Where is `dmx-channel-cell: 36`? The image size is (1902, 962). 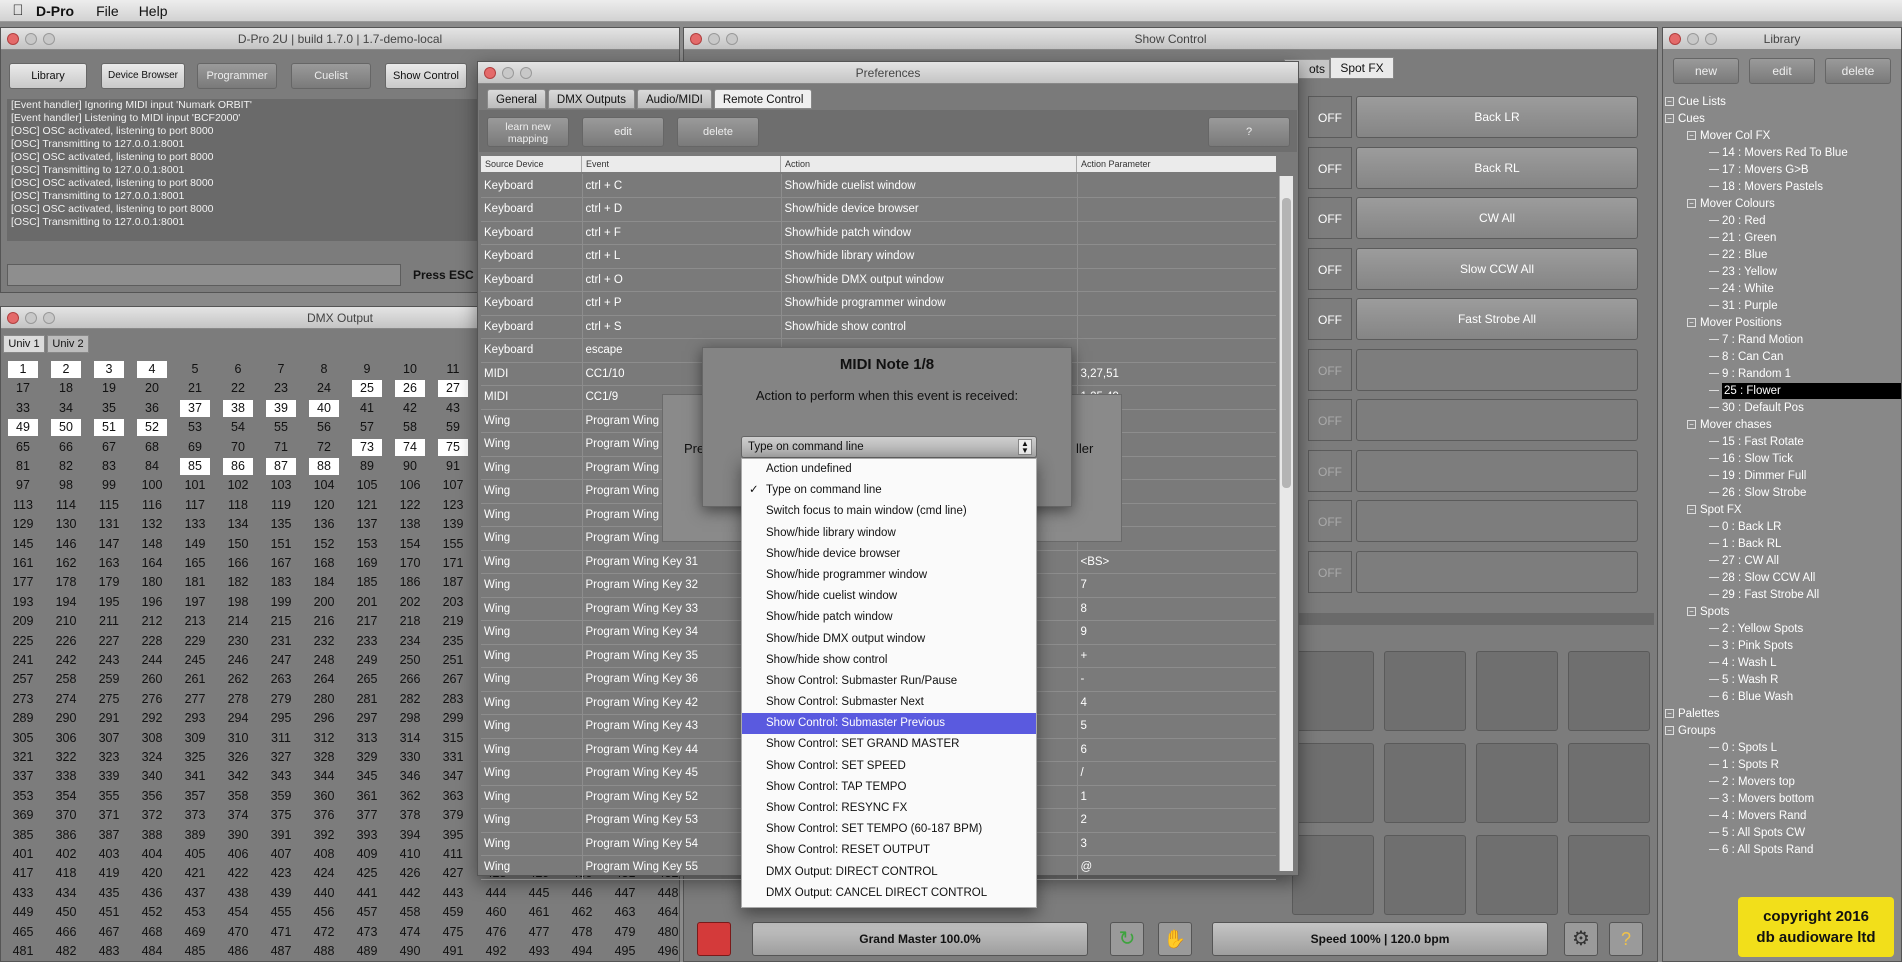
dmx-channel-cell: 36 is located at coordinates (152, 408).